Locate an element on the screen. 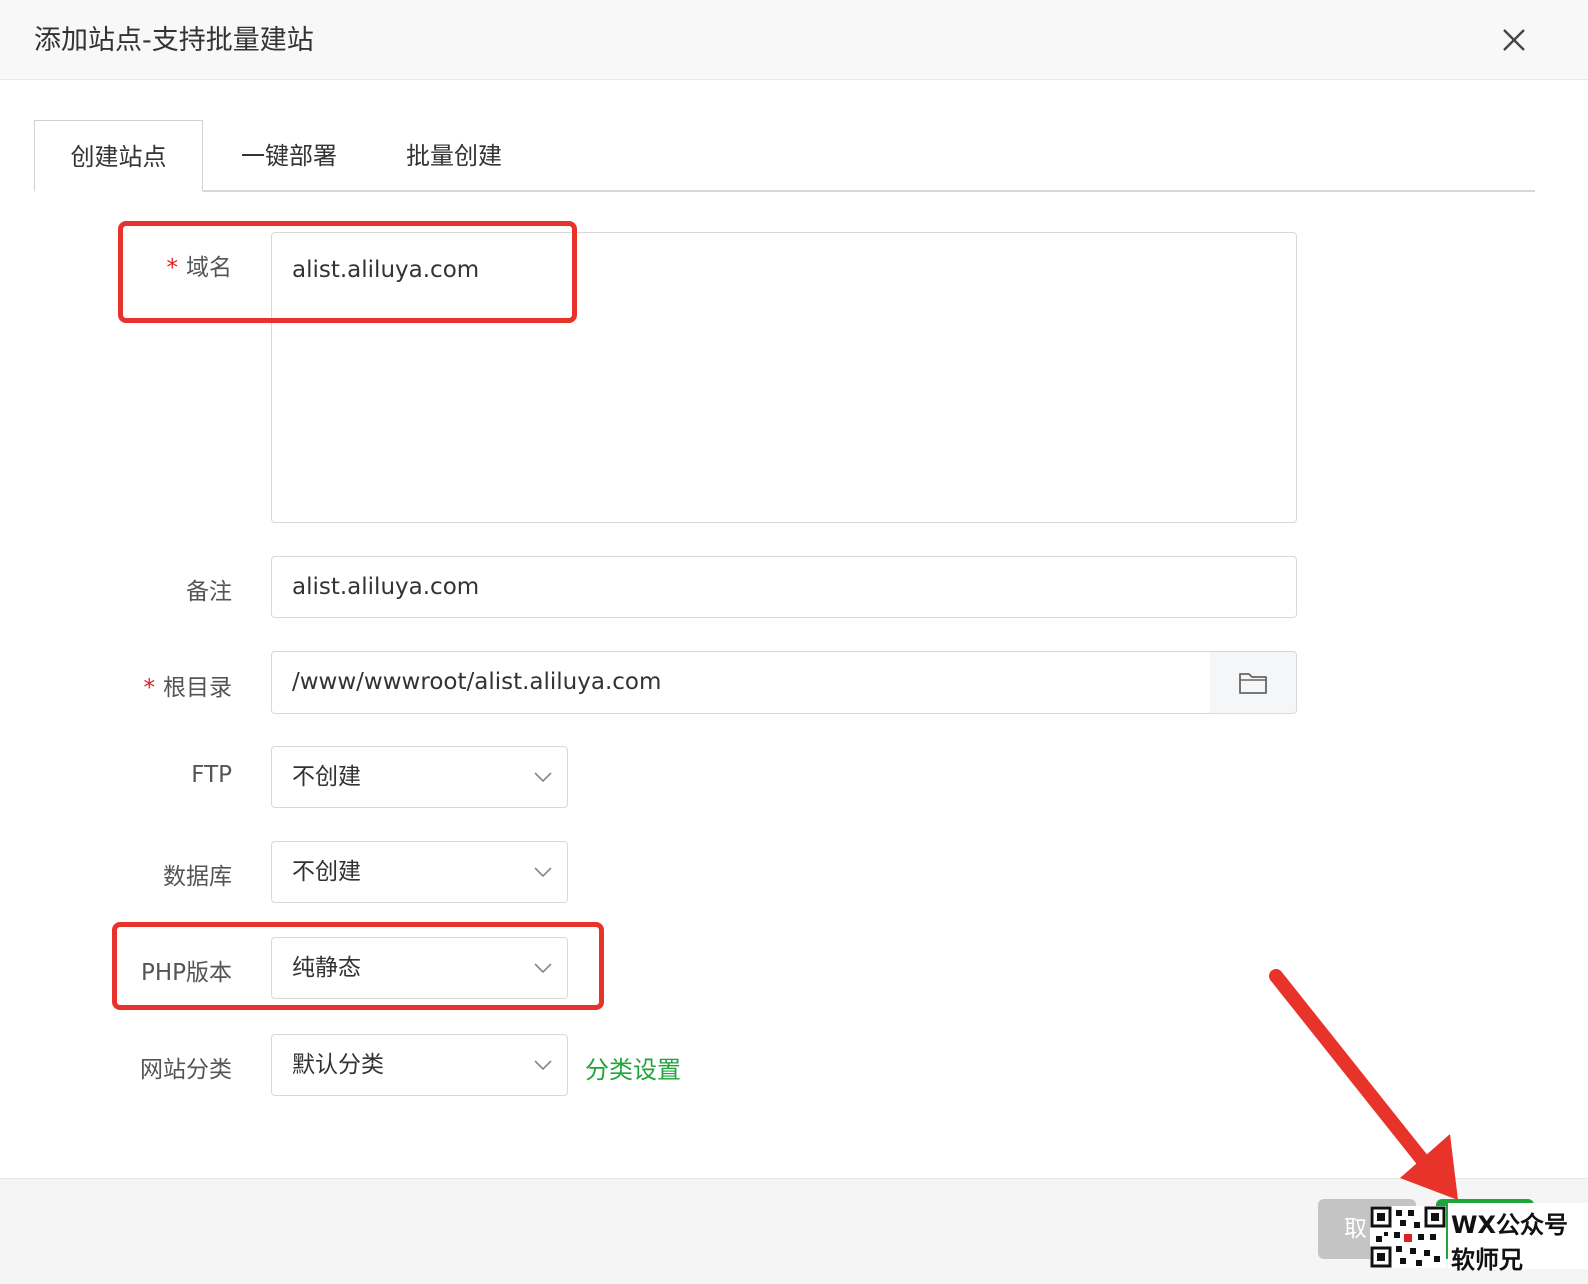  browse-folder-button is located at coordinates (1253, 682).